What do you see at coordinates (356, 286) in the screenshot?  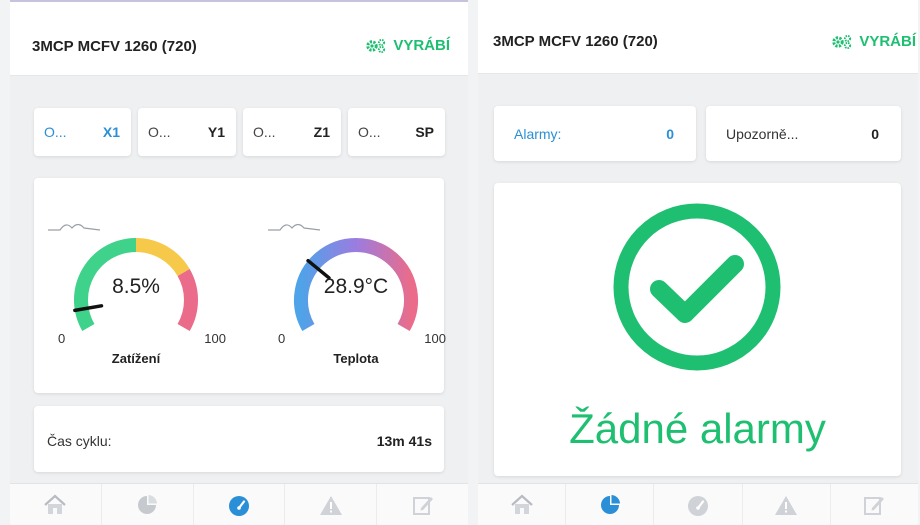 I see `gauge-value: 28.9°C` at bounding box center [356, 286].